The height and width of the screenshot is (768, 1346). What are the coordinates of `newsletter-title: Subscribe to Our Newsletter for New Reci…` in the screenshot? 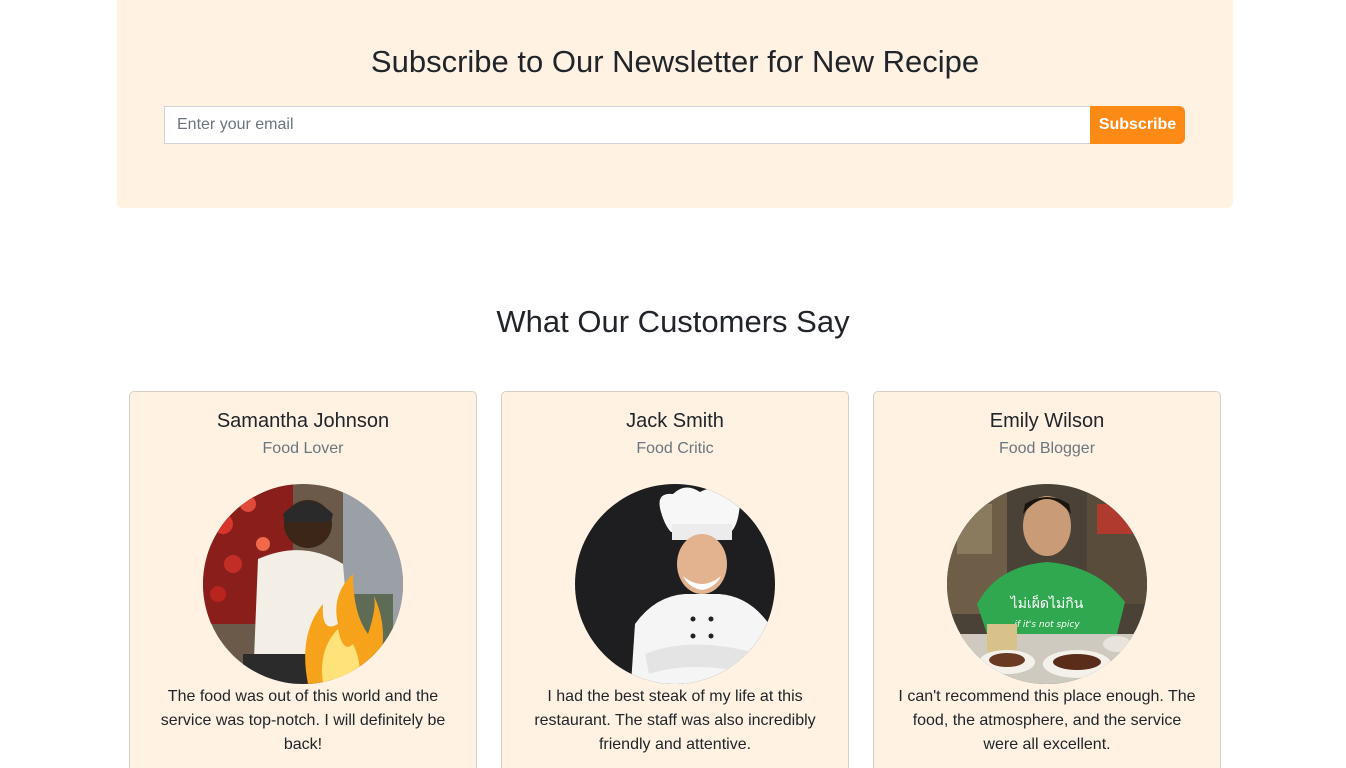 It's located at (675, 61).